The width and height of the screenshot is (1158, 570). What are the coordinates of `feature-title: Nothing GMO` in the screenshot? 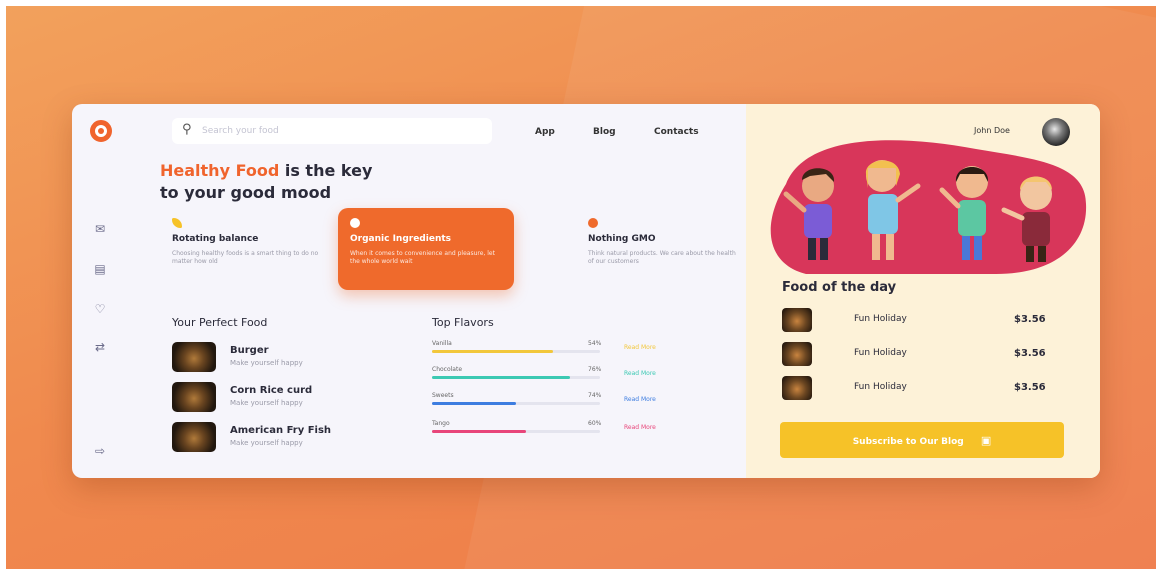 It's located at (622, 239).